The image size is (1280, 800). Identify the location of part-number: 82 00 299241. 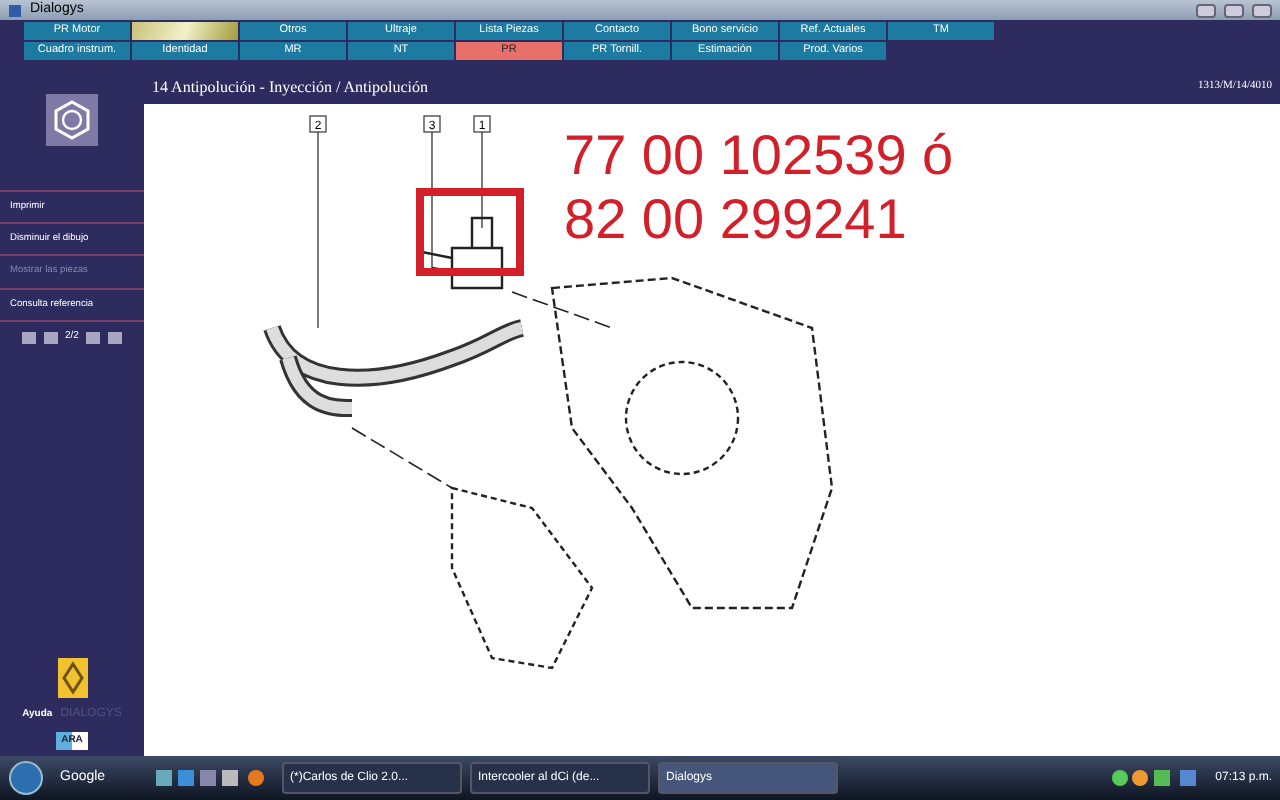
(735, 220).